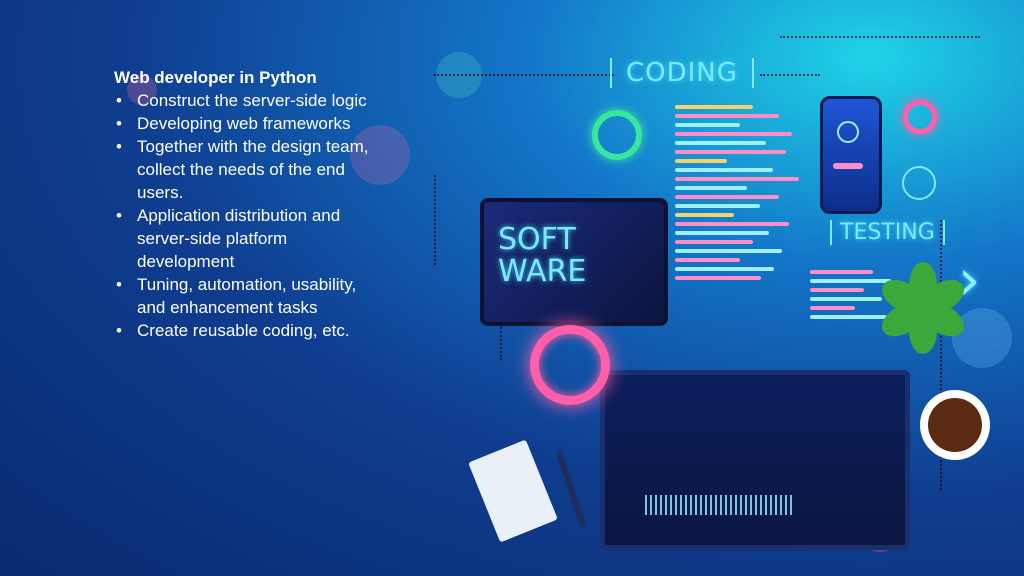  What do you see at coordinates (923, 297) in the screenshot?
I see `potted-plant` at bounding box center [923, 297].